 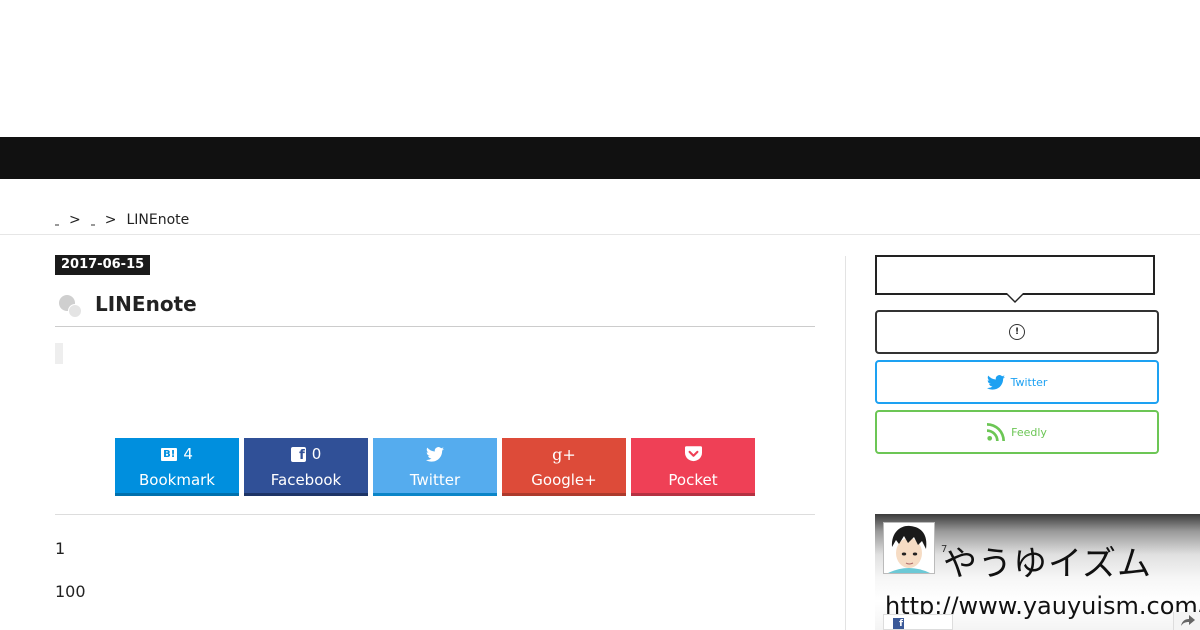 I want to click on facebook-label: Facebook, so click(x=306, y=480).